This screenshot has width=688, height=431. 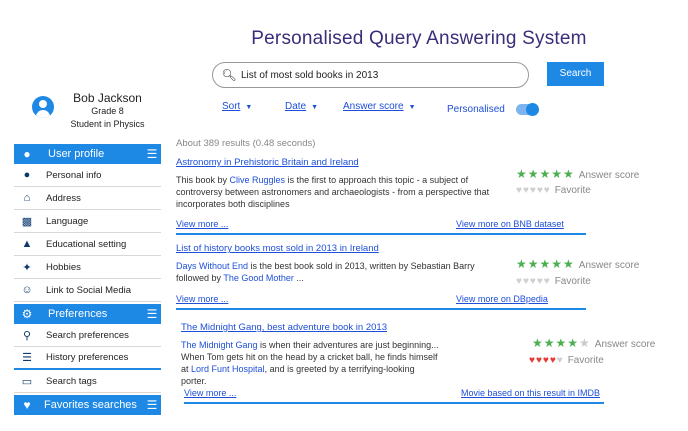 I want to click on profile-card: Bob Jackson Grade 8 Student in Physics, so click(x=87, y=117).